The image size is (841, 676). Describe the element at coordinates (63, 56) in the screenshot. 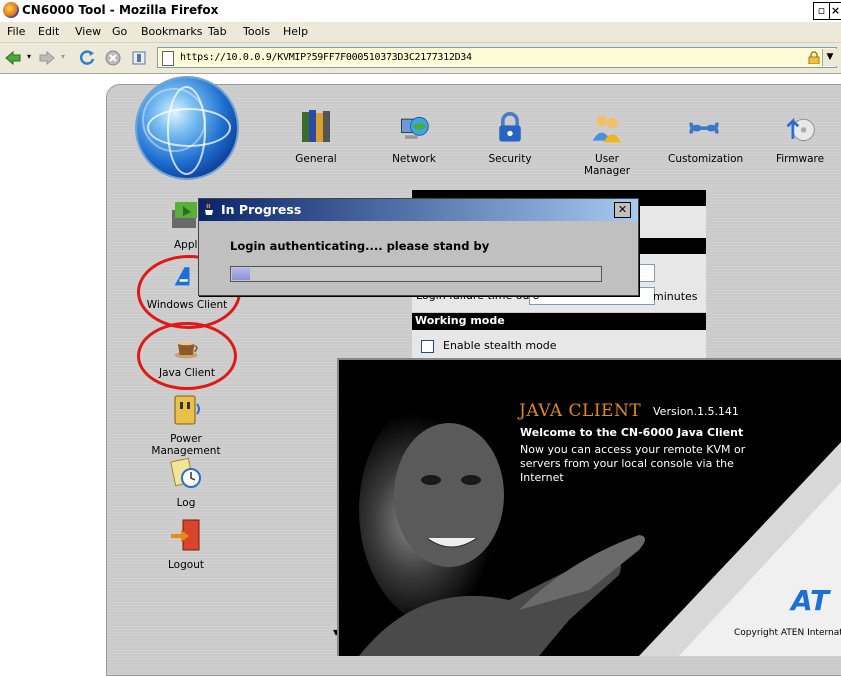

I see `forward-dropdown-icon: ▾` at that location.